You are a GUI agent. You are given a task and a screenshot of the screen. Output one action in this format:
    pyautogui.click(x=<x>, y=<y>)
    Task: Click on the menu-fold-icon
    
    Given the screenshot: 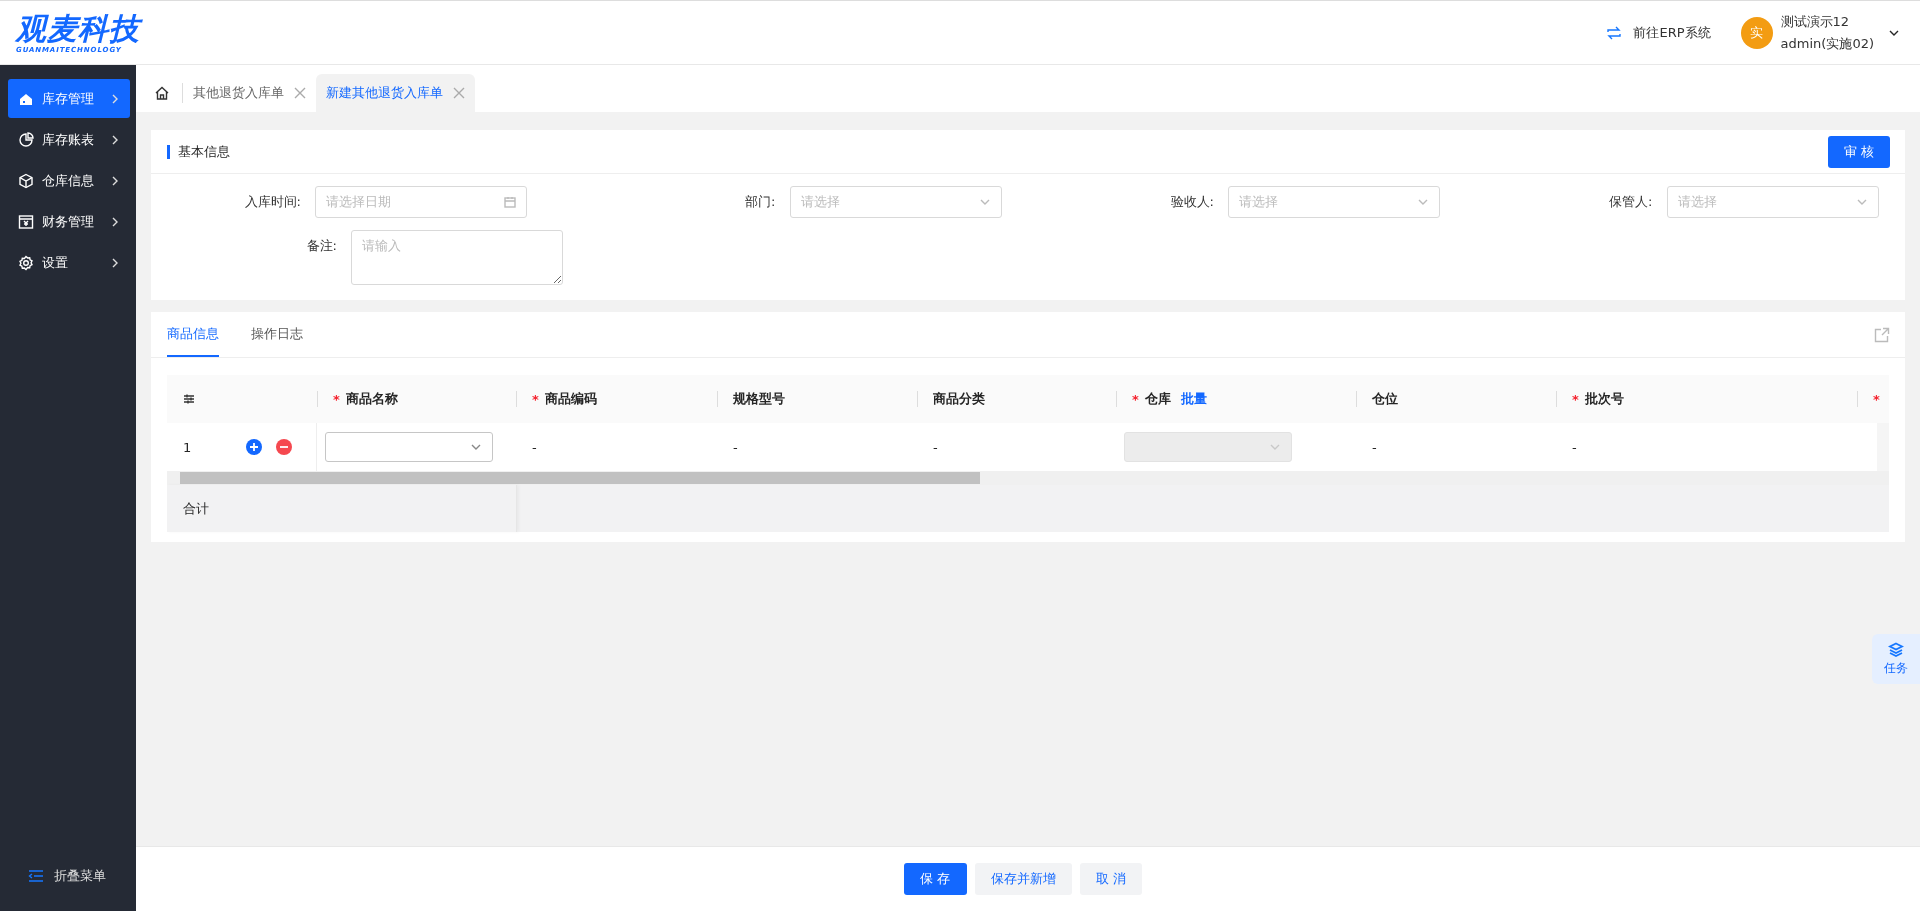 What is the action you would take?
    pyautogui.click(x=36, y=876)
    